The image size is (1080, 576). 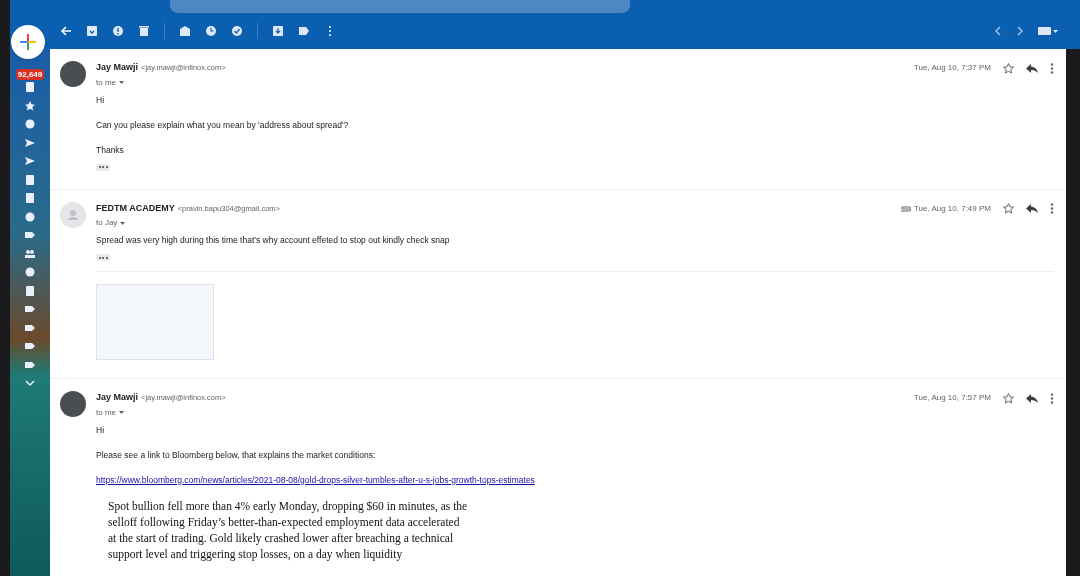 What do you see at coordinates (237, 31) in the screenshot?
I see `task-icon` at bounding box center [237, 31].